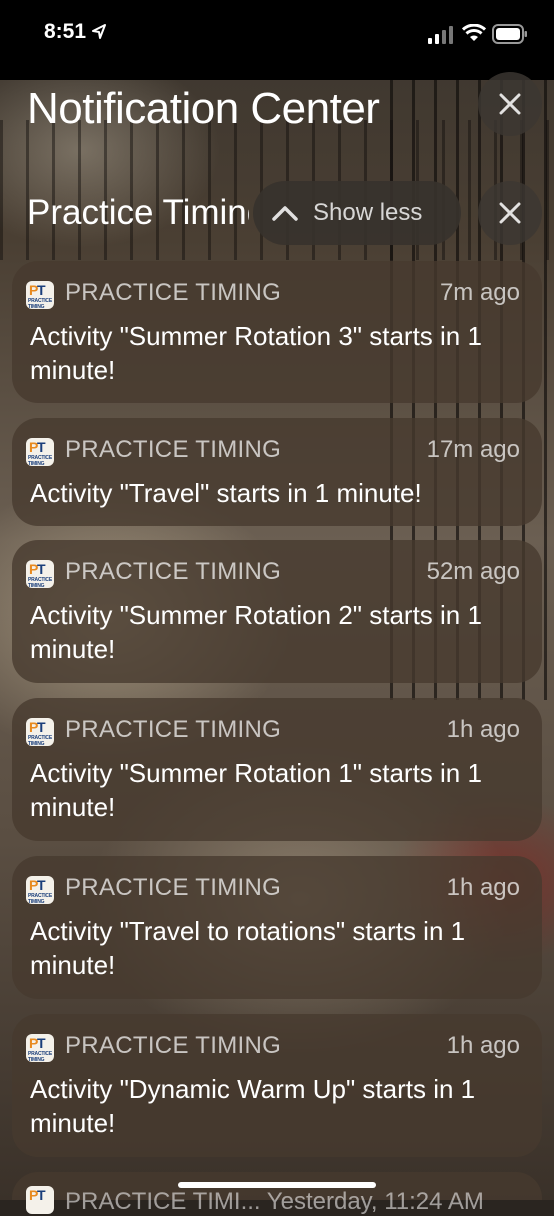 This screenshot has height=1216, width=554. Describe the element at coordinates (285, 213) in the screenshot. I see `chevron-up-icon` at that location.